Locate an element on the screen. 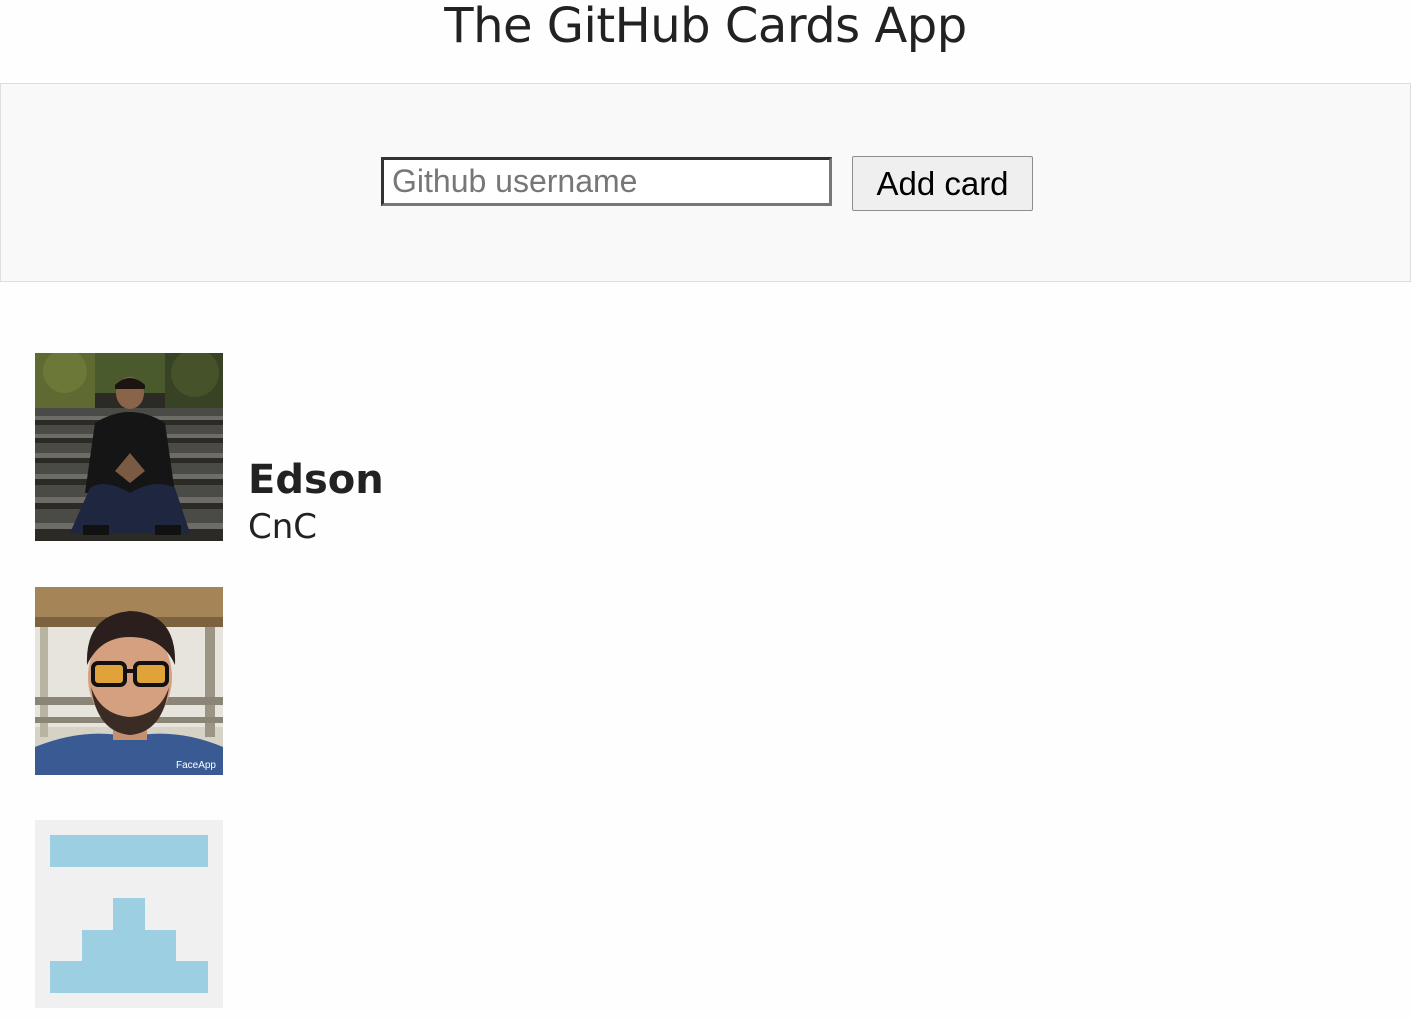 Image resolution: width=1411 pixels, height=1019 pixels. profile-name: Edson is located at coordinates (316, 480).